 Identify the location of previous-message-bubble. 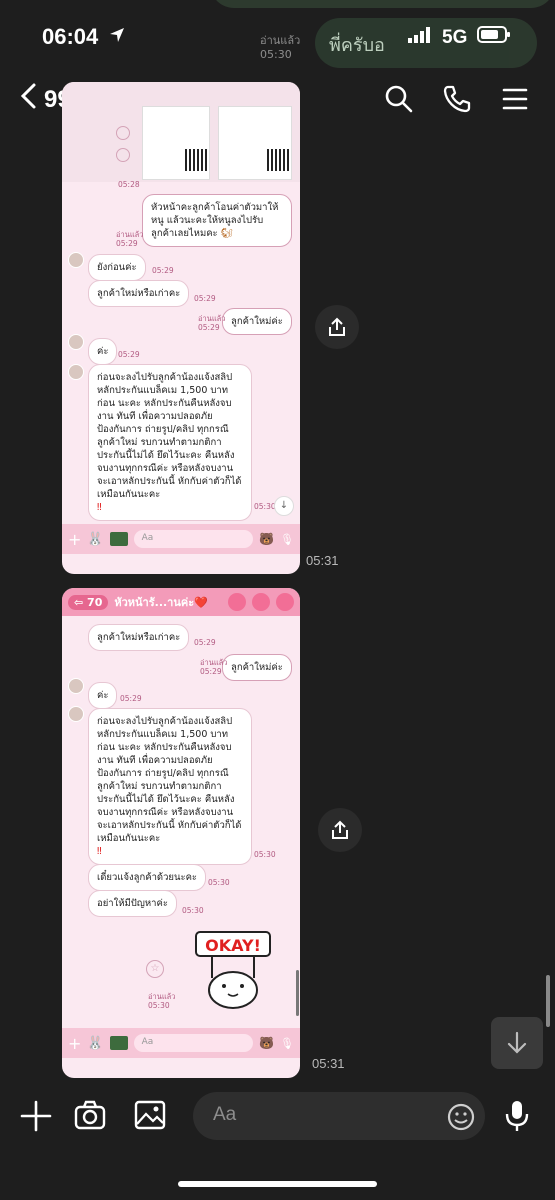
(382, 4).